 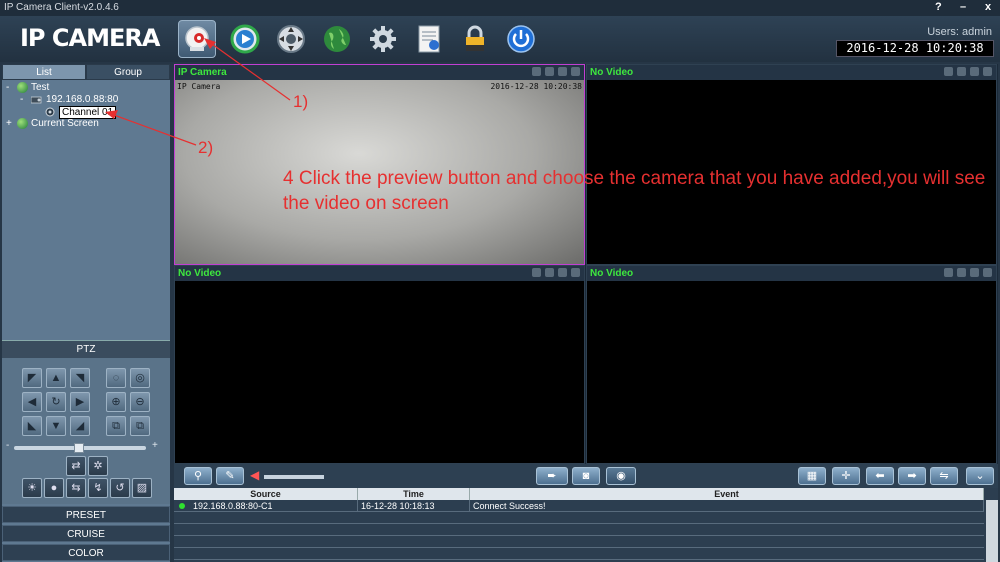 What do you see at coordinates (56, 402) in the screenshot?
I see `ptz-auto-button: ↻` at bounding box center [56, 402].